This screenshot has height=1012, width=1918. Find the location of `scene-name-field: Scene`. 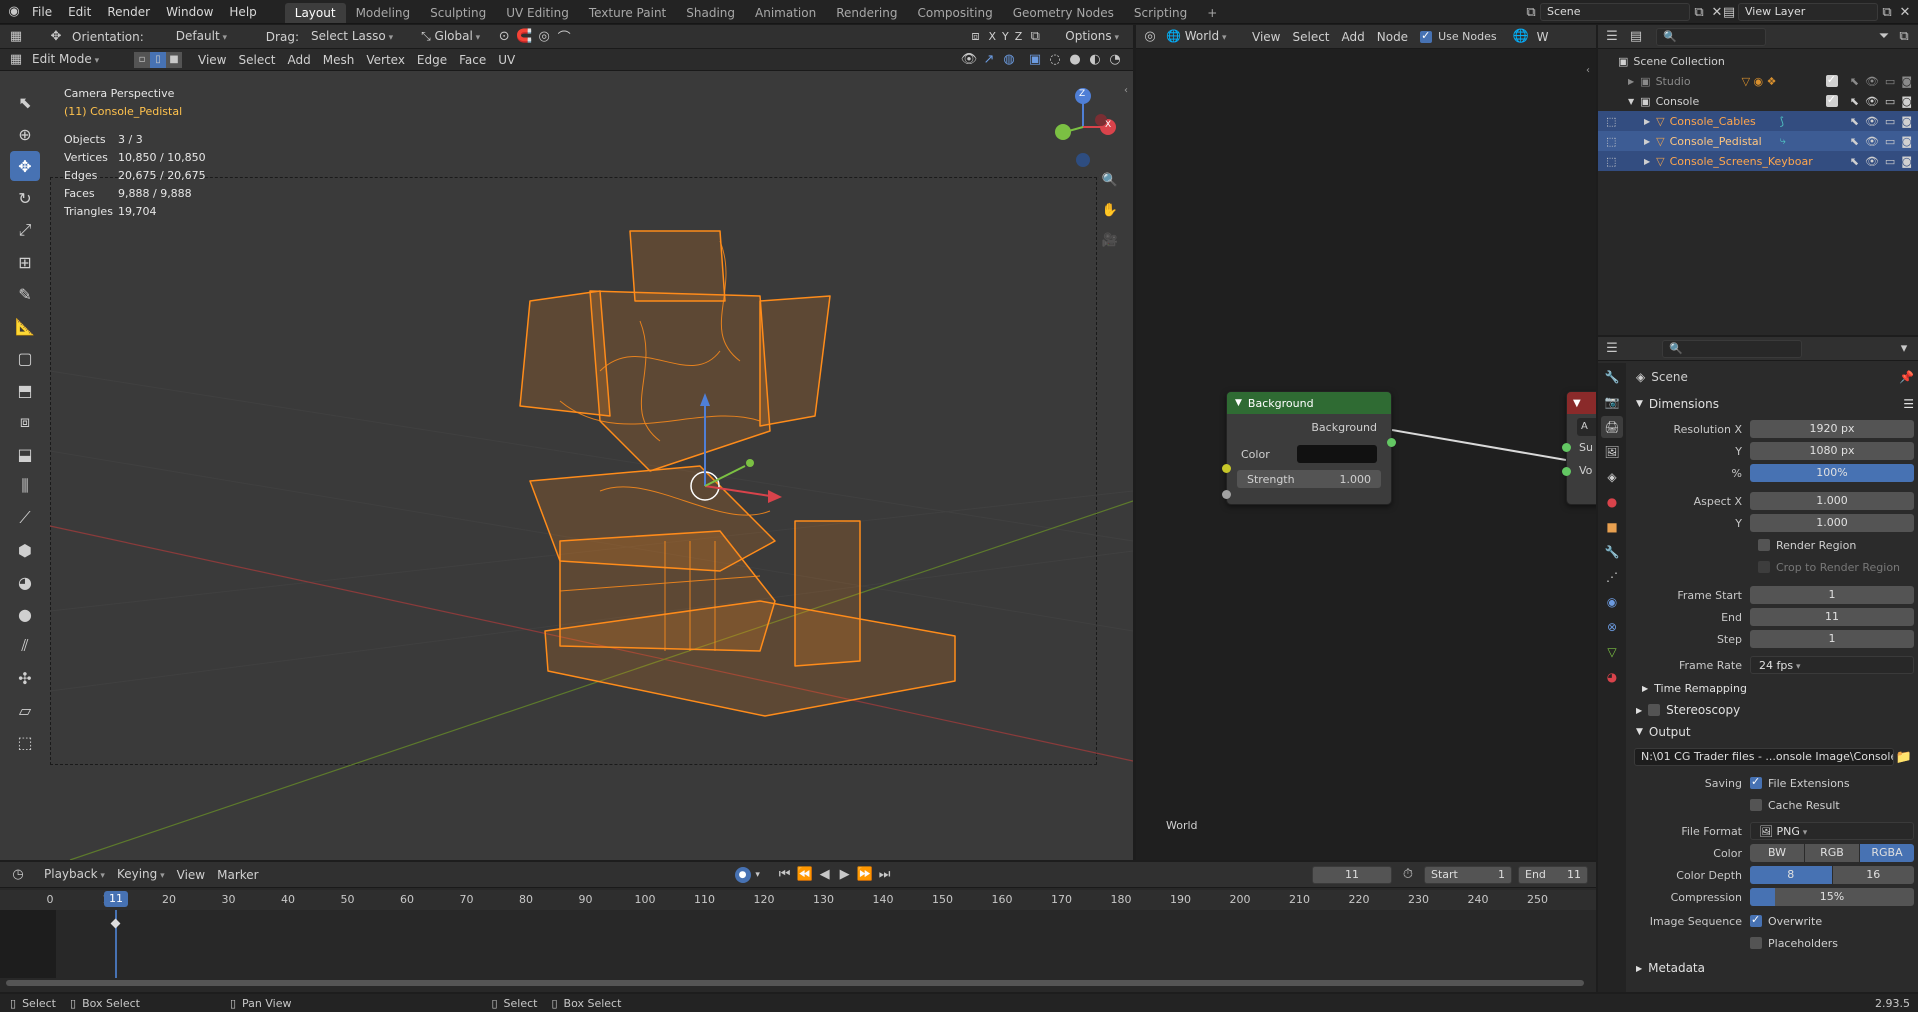

scene-name-field: Scene is located at coordinates (1615, 12).